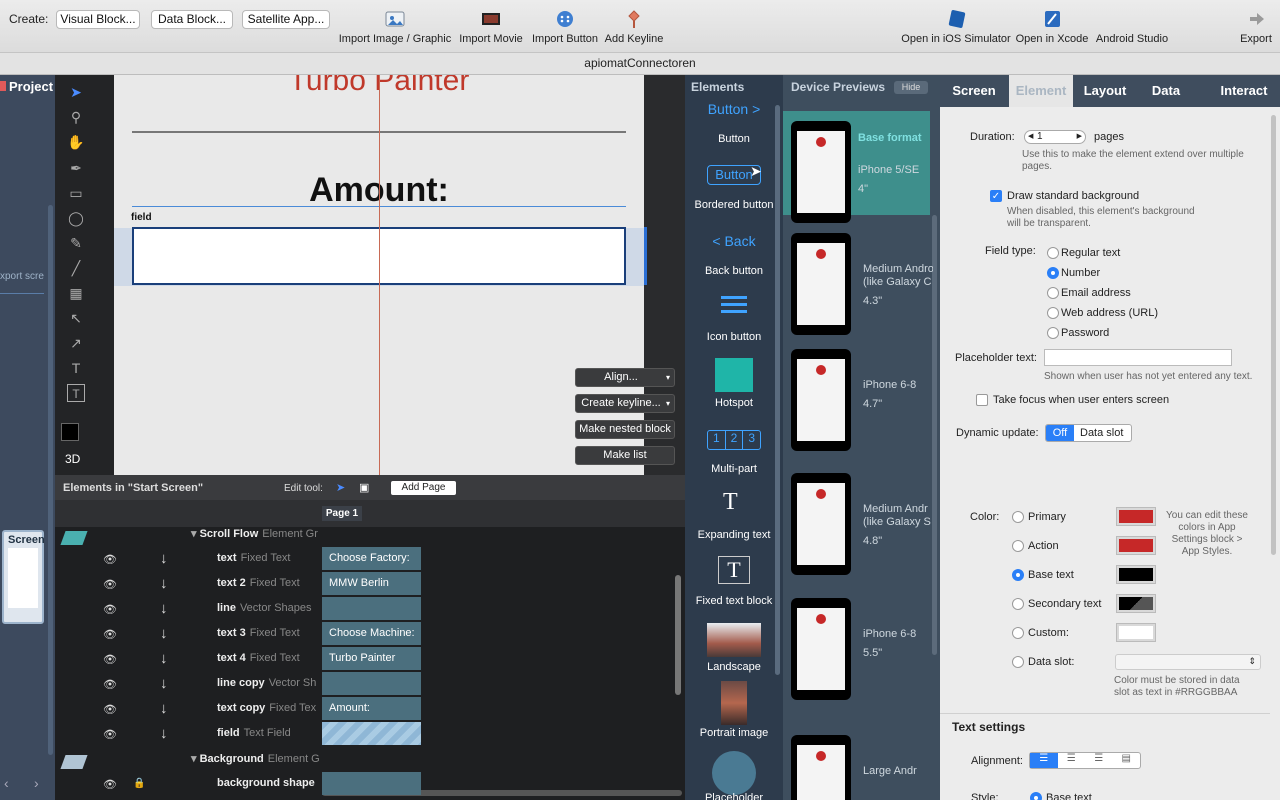  Describe the element at coordinates (491, 27) in the screenshot. I see `import-movie-button: Import Movie` at that location.